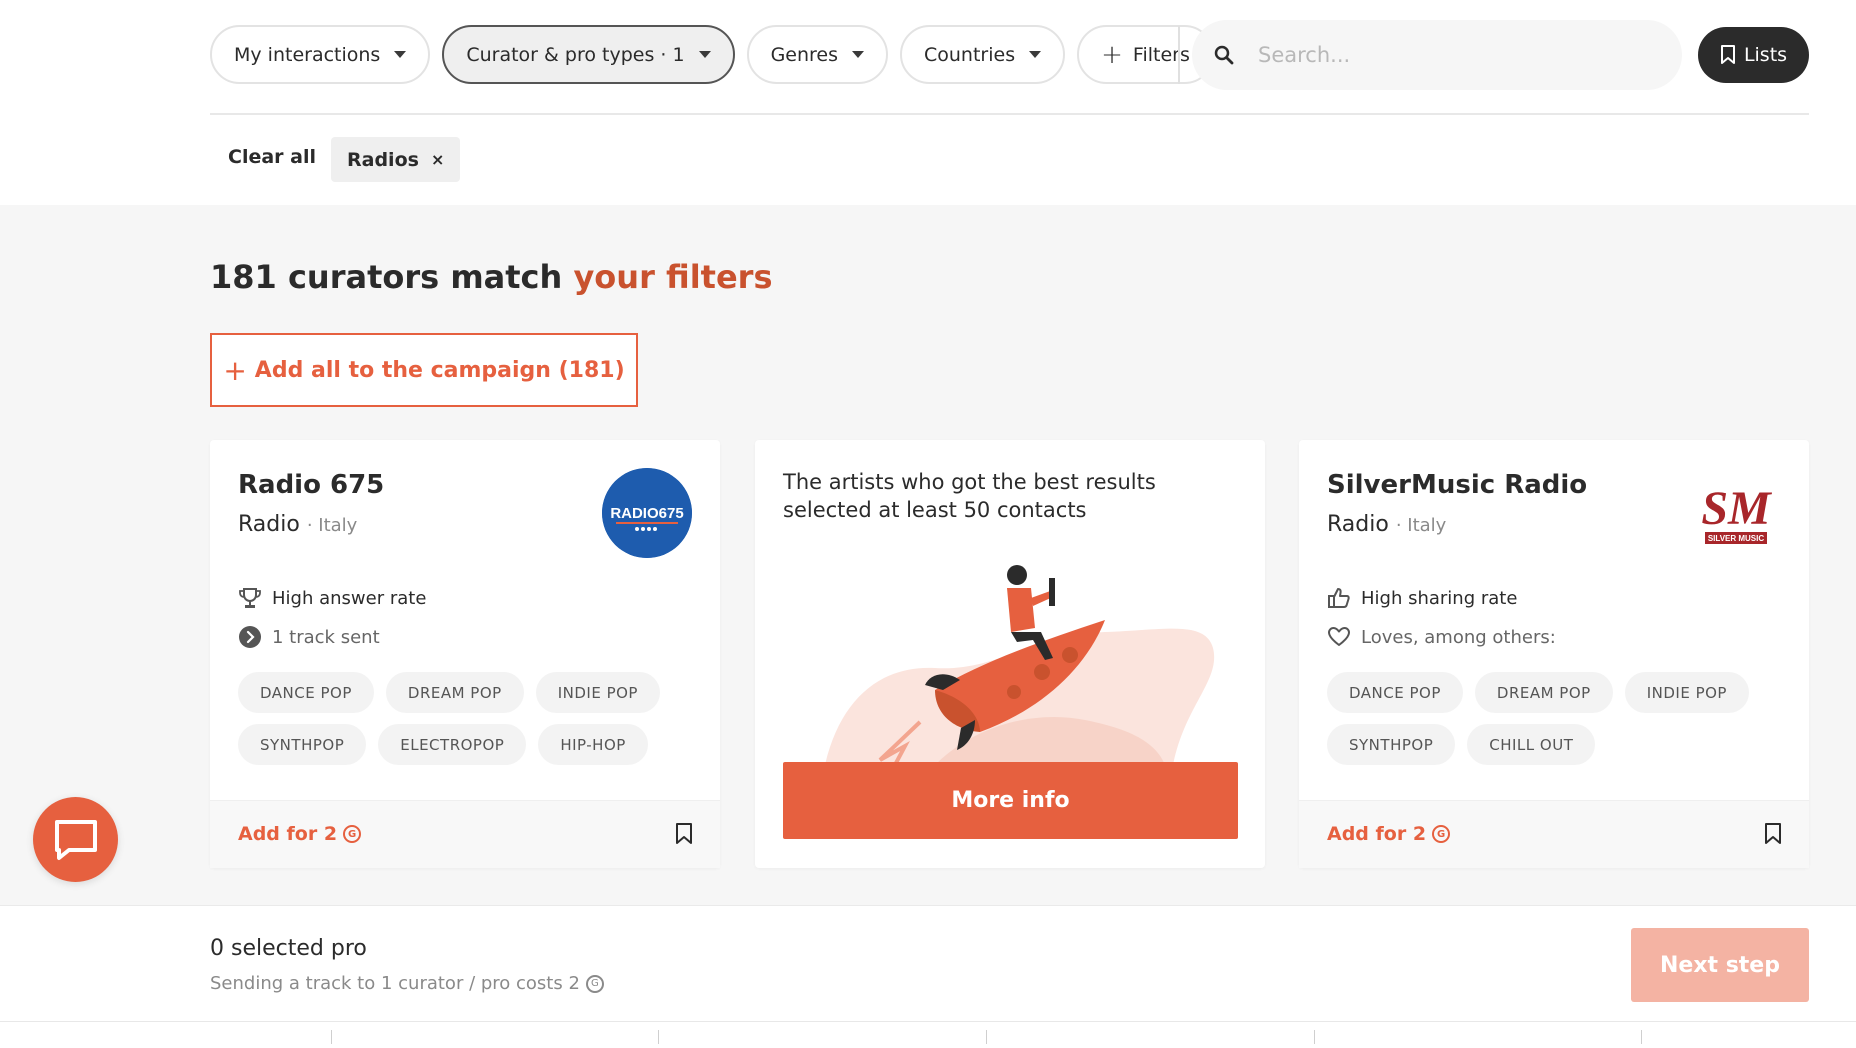 The height and width of the screenshot is (1048, 1856). I want to click on search-input, so click(1448, 55).